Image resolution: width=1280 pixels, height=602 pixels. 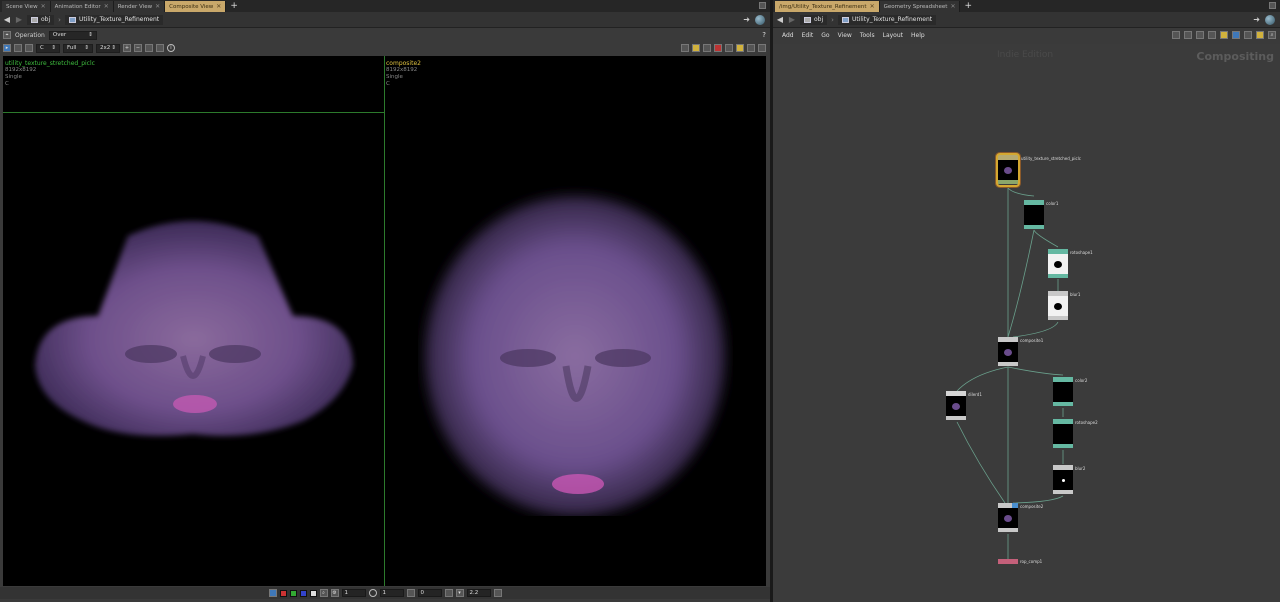 What do you see at coordinates (1212, 35) in the screenshot?
I see `grid-view-icon` at bounding box center [1212, 35].